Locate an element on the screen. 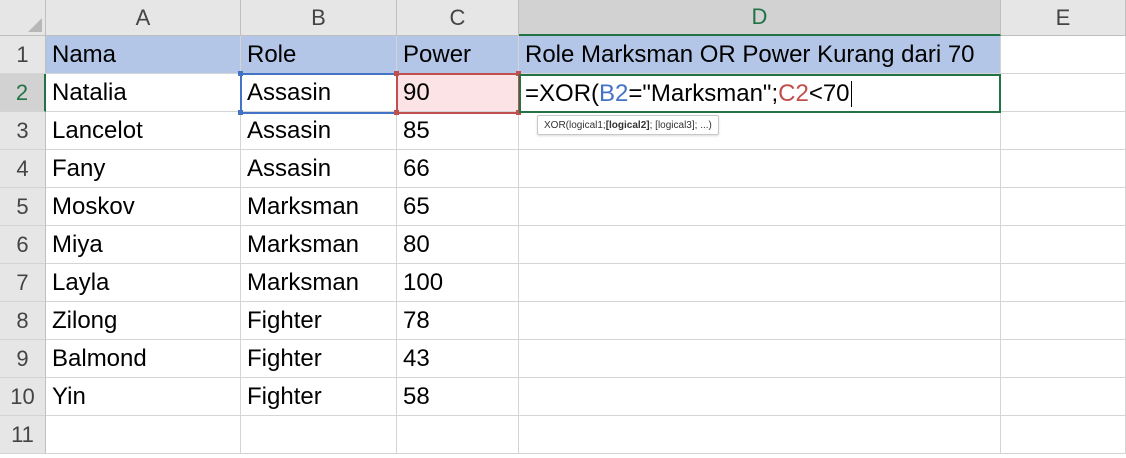  cell-d5 is located at coordinates (760, 207).